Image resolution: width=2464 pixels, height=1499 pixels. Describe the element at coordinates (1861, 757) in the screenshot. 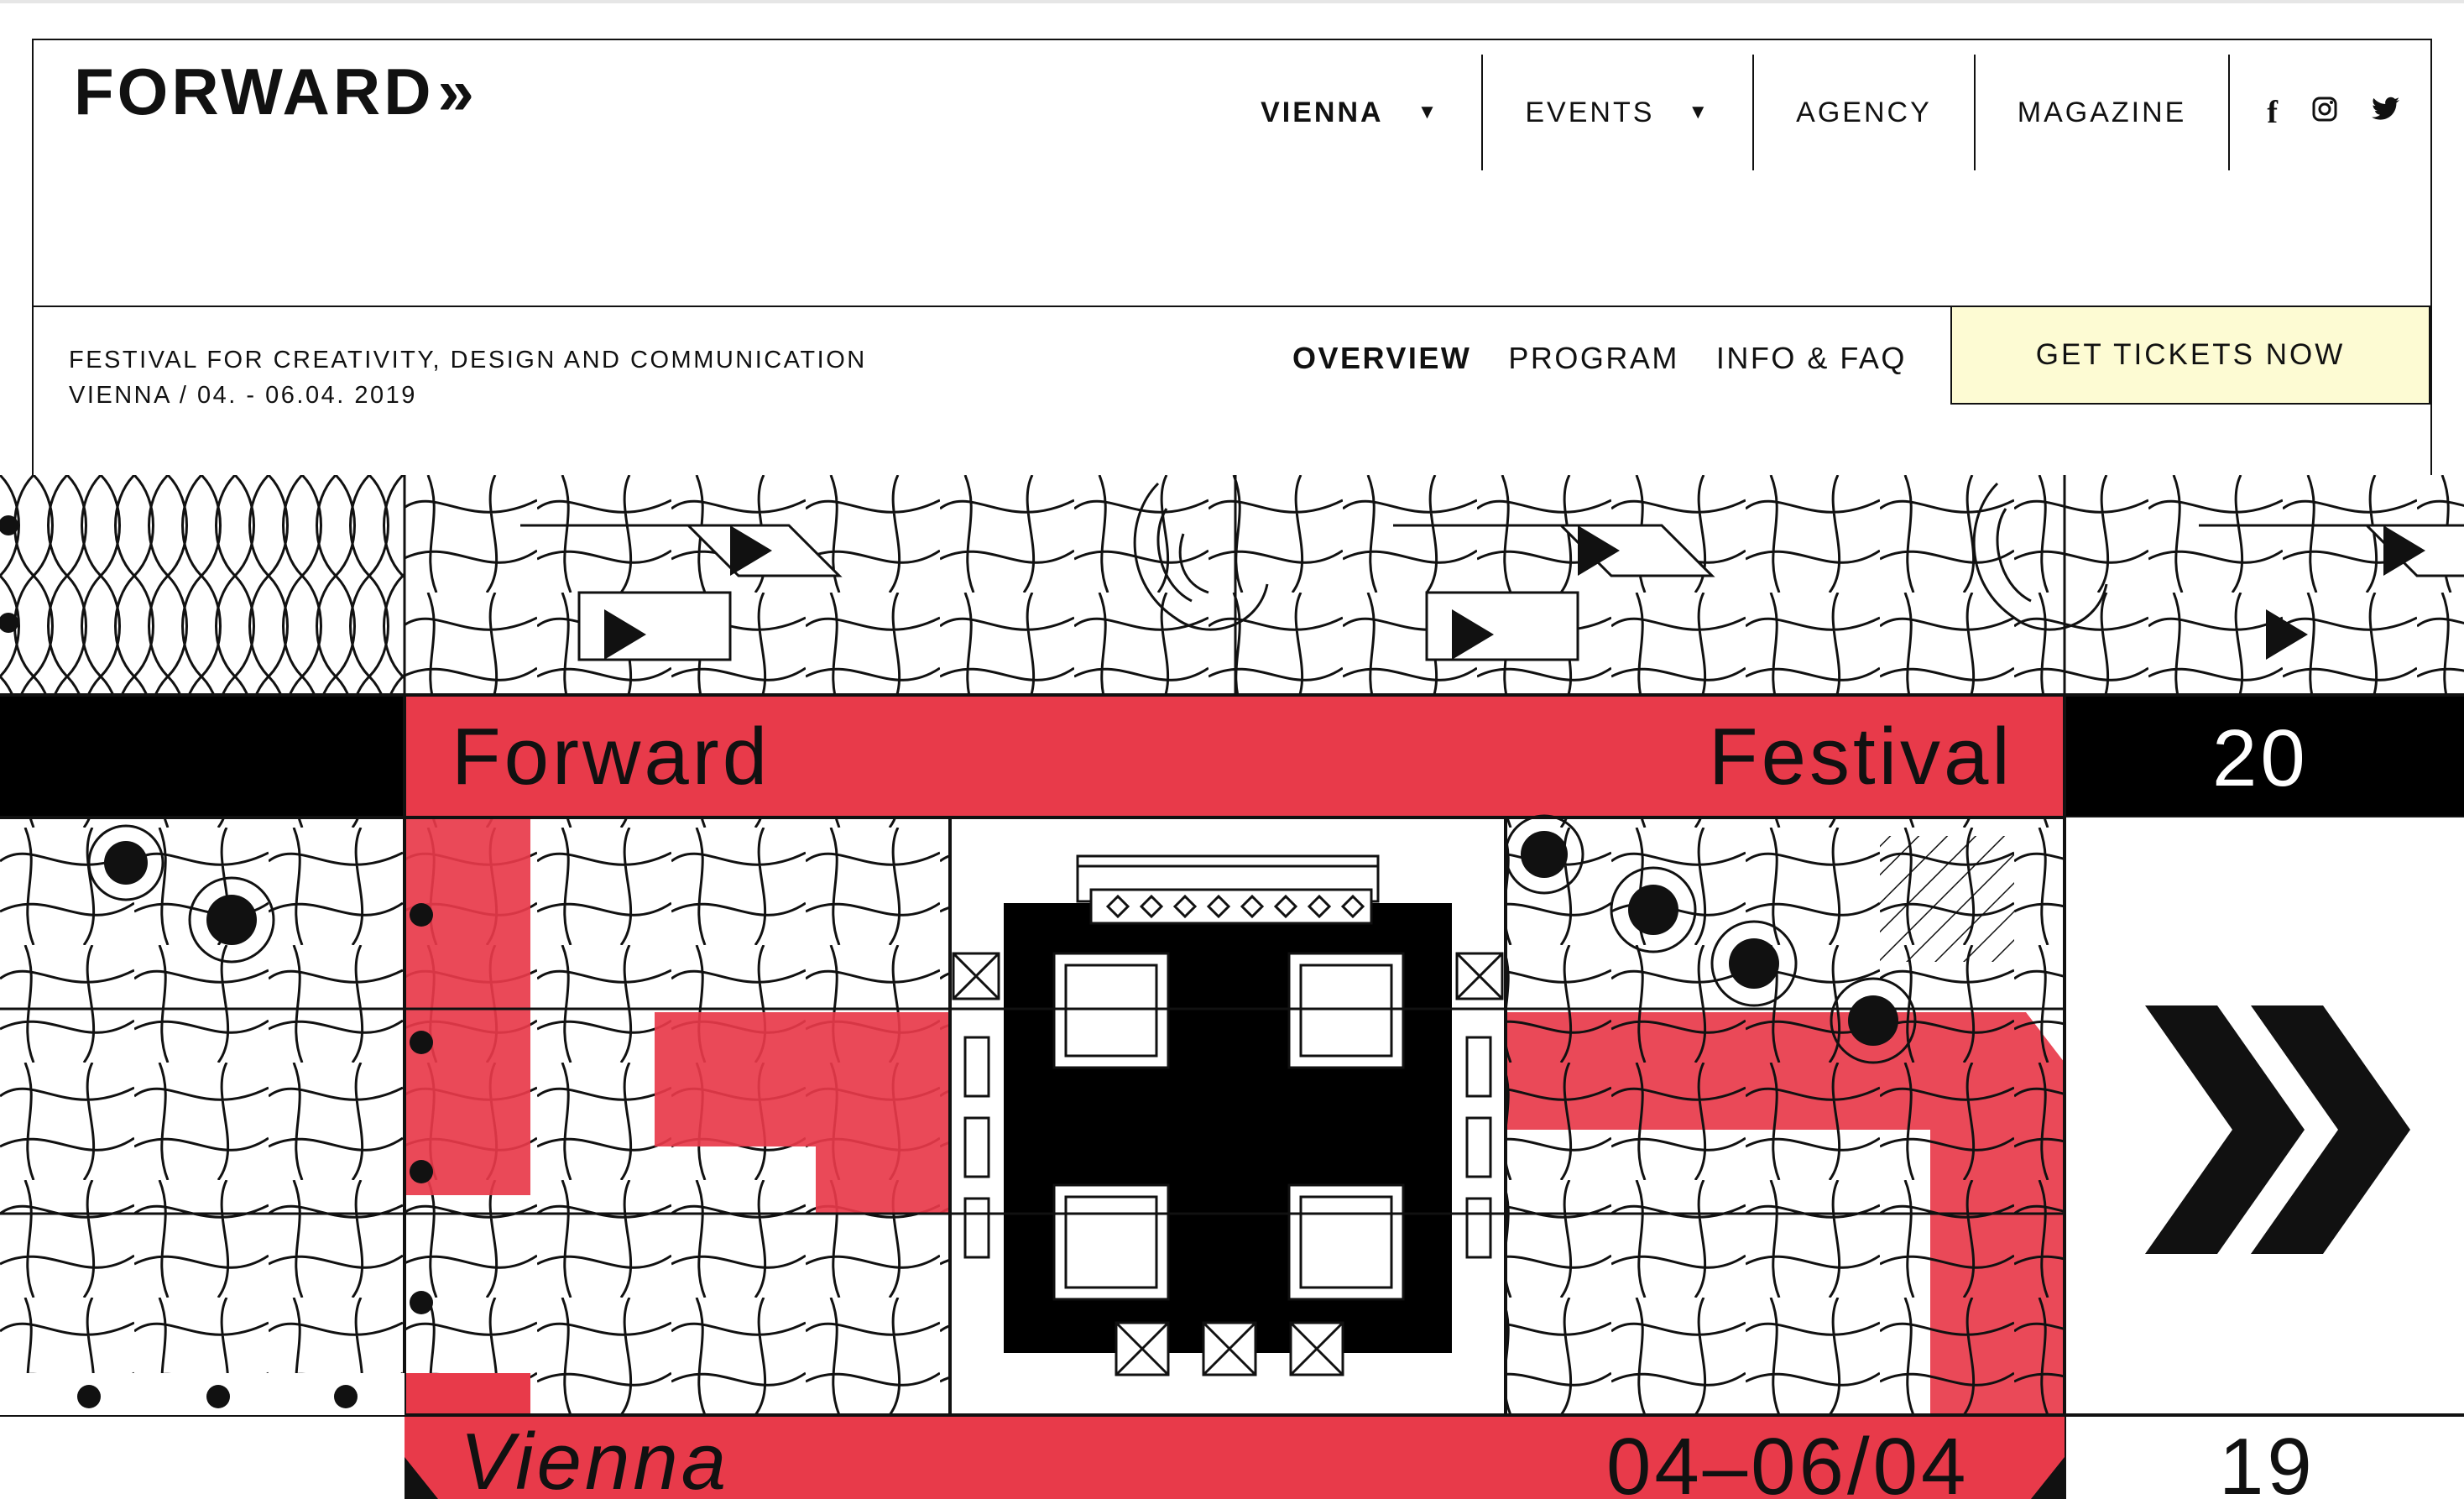

I see `hero-word-festival: Festival` at that location.